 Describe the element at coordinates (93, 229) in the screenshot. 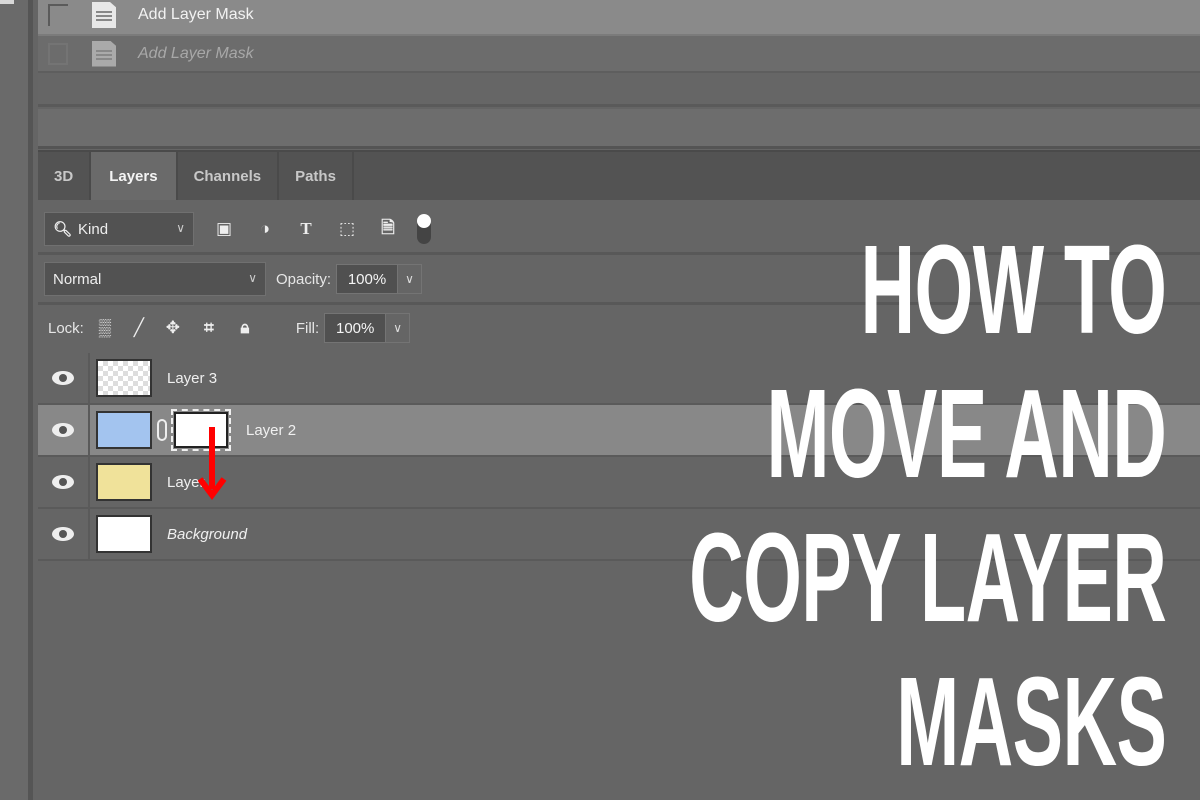

I see `filter-kind-value: Kind` at that location.